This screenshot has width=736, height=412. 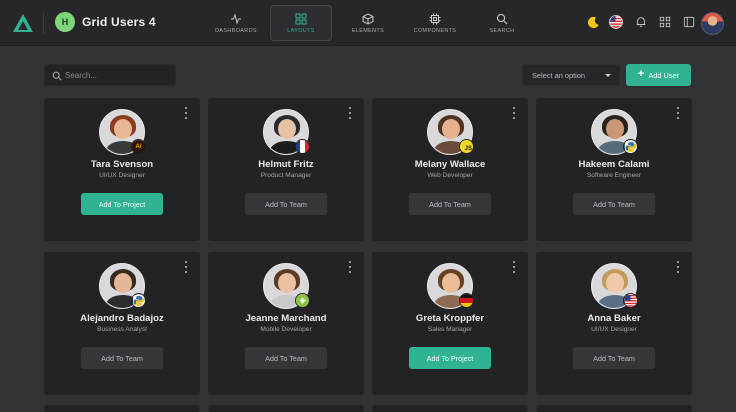 I want to click on workspace-badge: H, so click(x=65, y=22).